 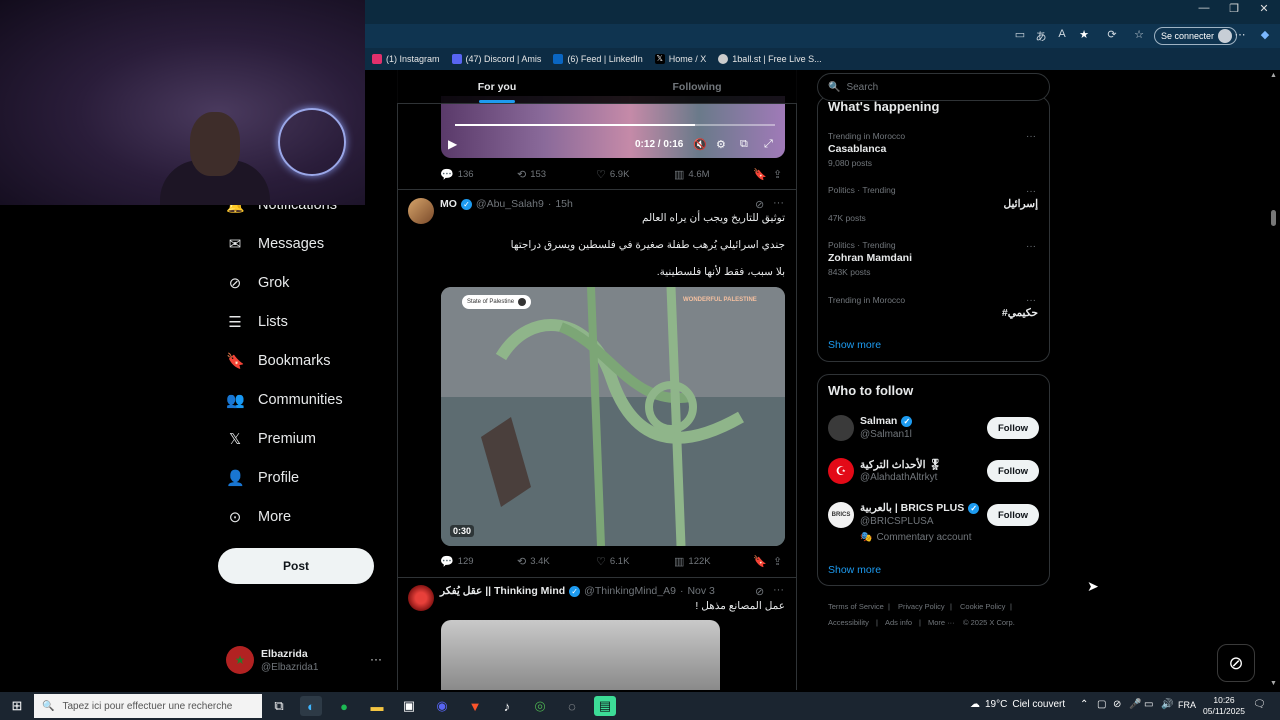 What do you see at coordinates (1204, 8) in the screenshot?
I see `minimize-icon: —` at bounding box center [1204, 8].